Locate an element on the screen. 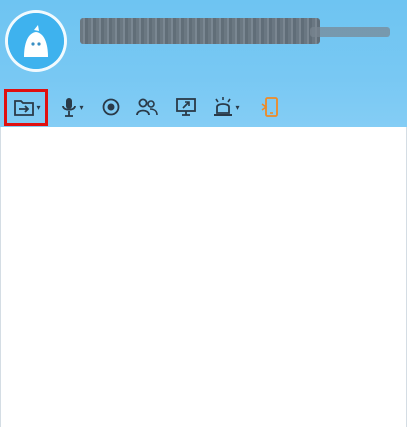  camera-icon is located at coordinates (111, 107).